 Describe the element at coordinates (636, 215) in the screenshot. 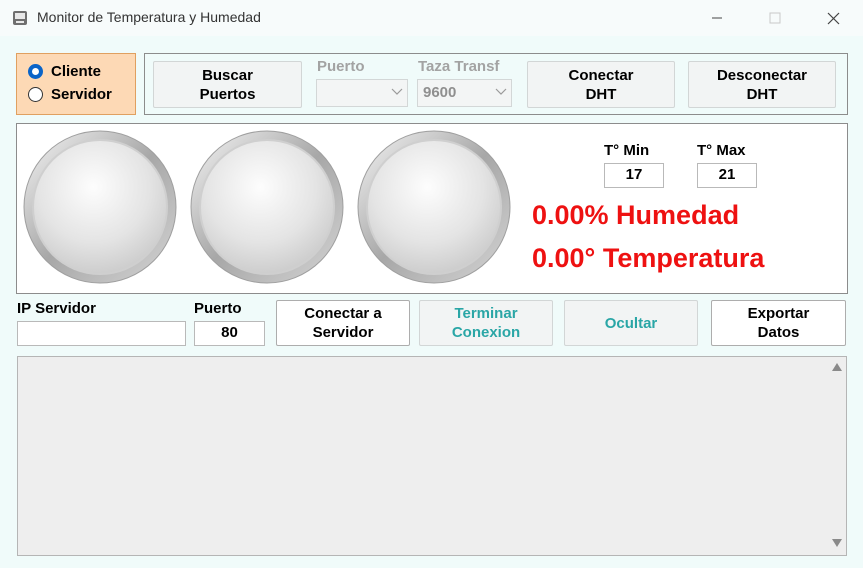

I see `humidity-readout: 0.00% Humedad` at that location.